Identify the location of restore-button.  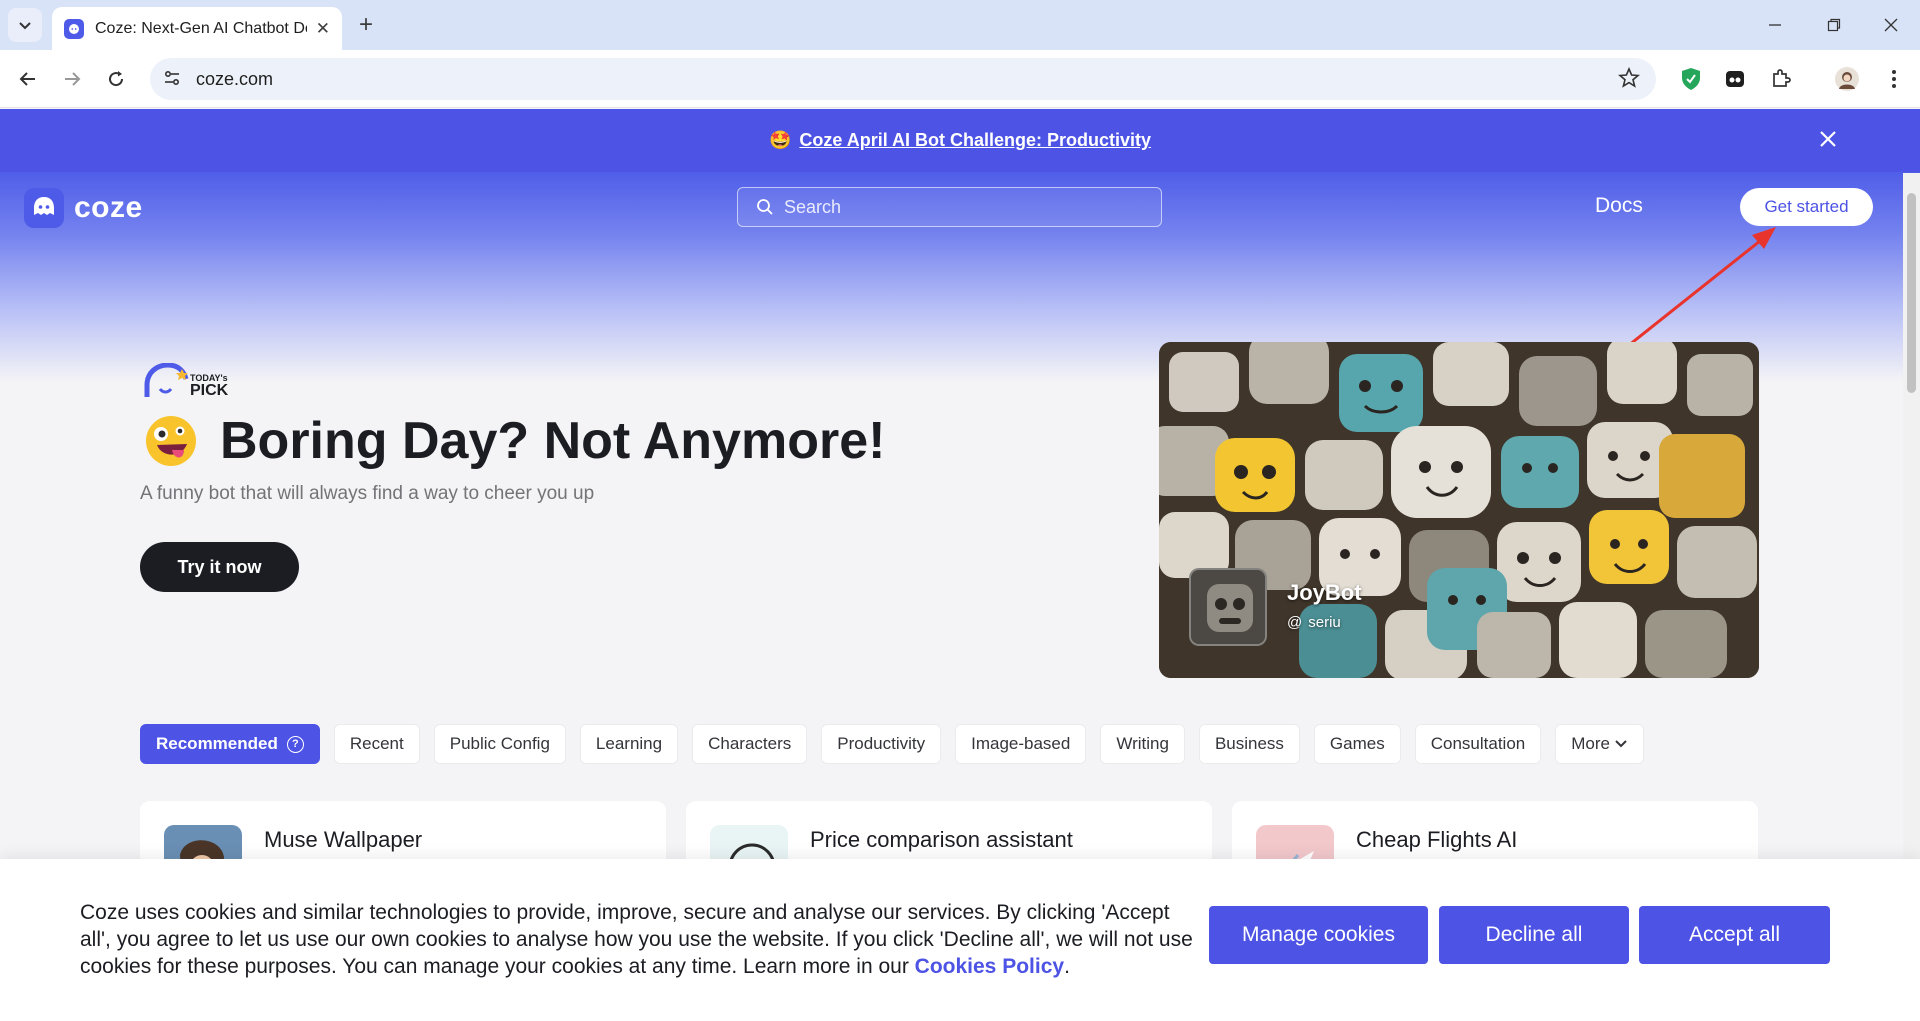
(1834, 25).